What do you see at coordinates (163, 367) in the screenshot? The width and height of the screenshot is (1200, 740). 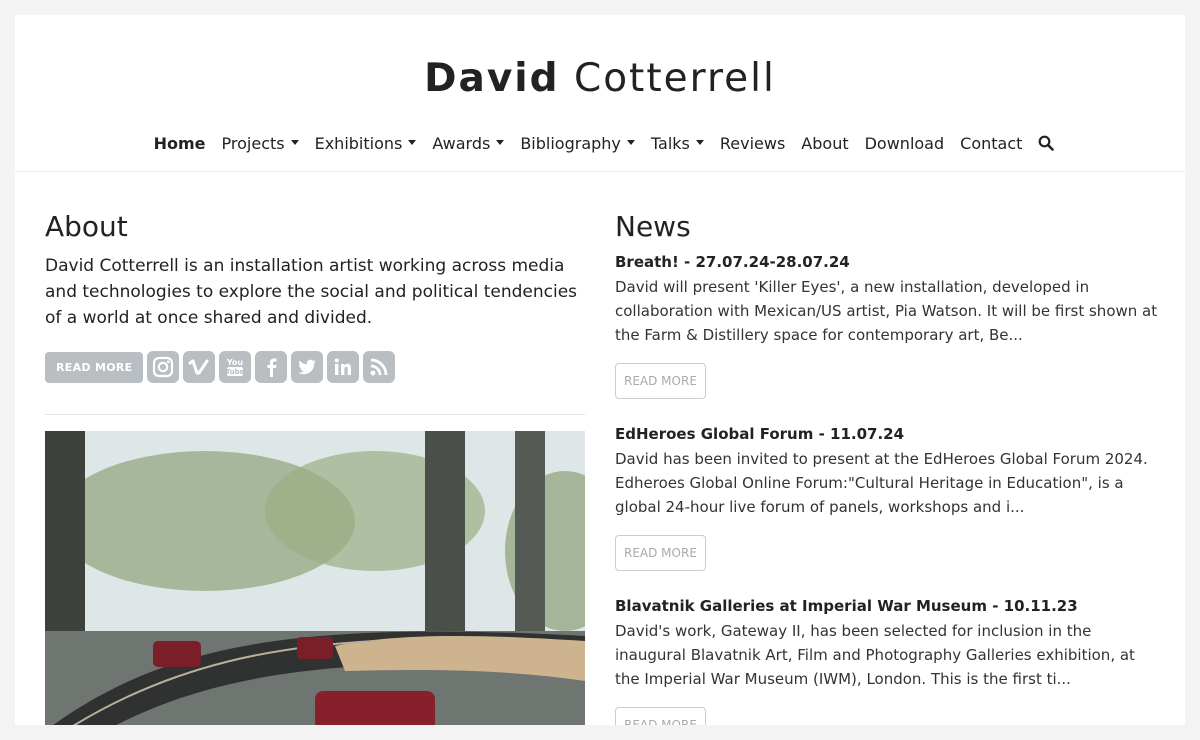 I see `instagram-icon` at bounding box center [163, 367].